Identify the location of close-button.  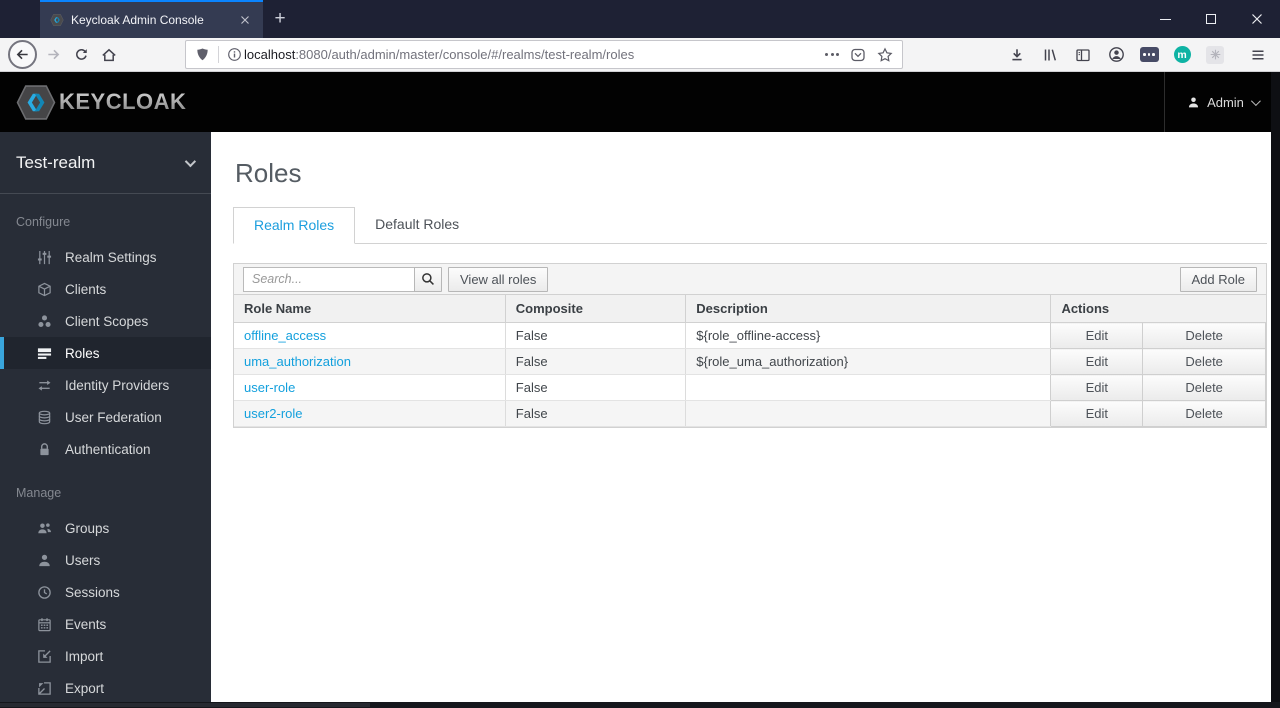
(1257, 19).